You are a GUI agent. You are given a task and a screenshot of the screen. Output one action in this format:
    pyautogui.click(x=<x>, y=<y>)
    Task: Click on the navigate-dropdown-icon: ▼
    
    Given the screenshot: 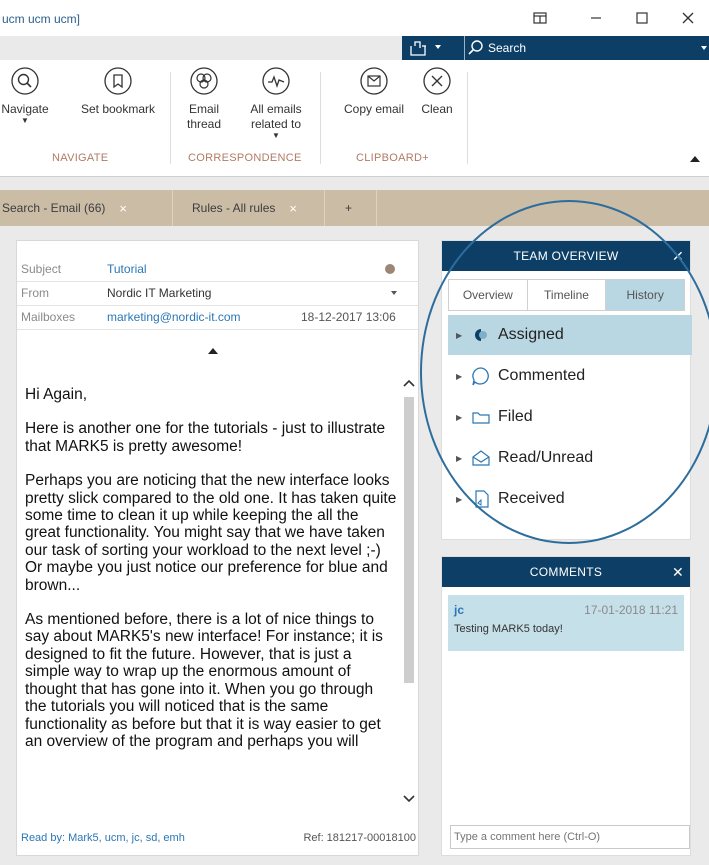 What is the action you would take?
    pyautogui.click(x=25, y=120)
    